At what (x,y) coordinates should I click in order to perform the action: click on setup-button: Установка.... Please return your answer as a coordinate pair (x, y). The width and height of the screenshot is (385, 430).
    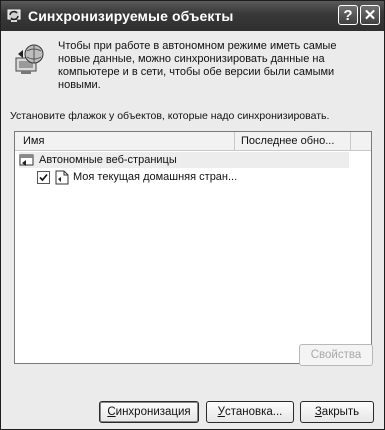
    Looking at the image, I should click on (250, 412).